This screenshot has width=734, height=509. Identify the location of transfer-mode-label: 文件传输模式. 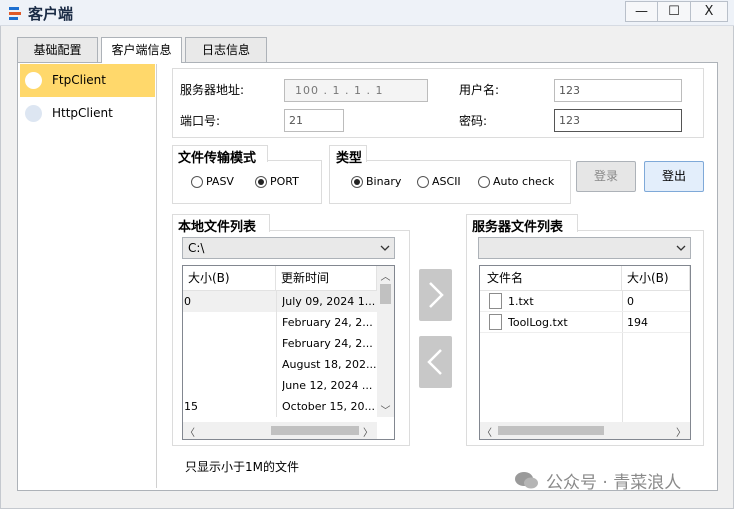
(217, 158).